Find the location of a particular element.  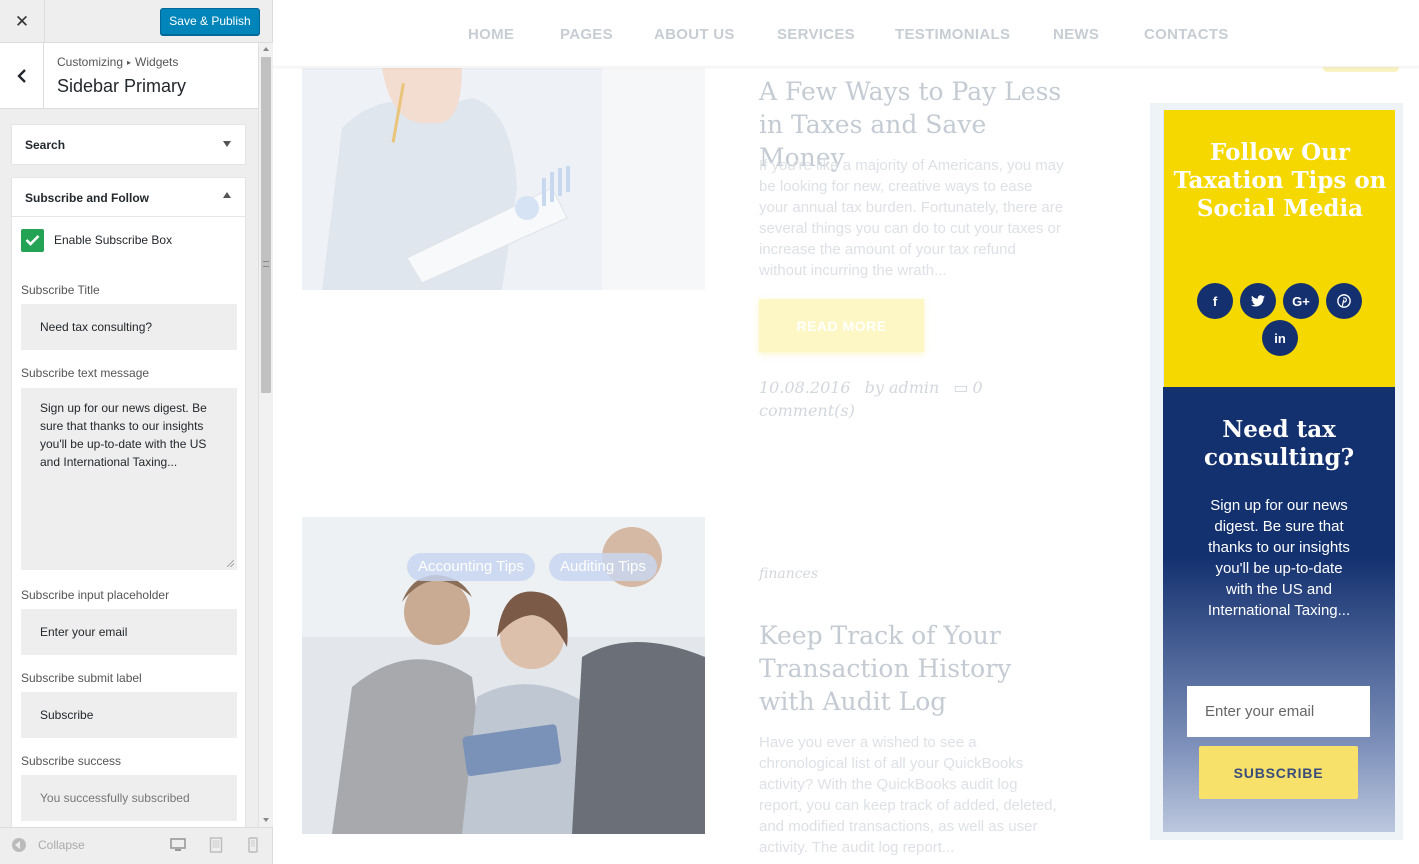

email-field: Enter your email is located at coordinates (1278, 711).